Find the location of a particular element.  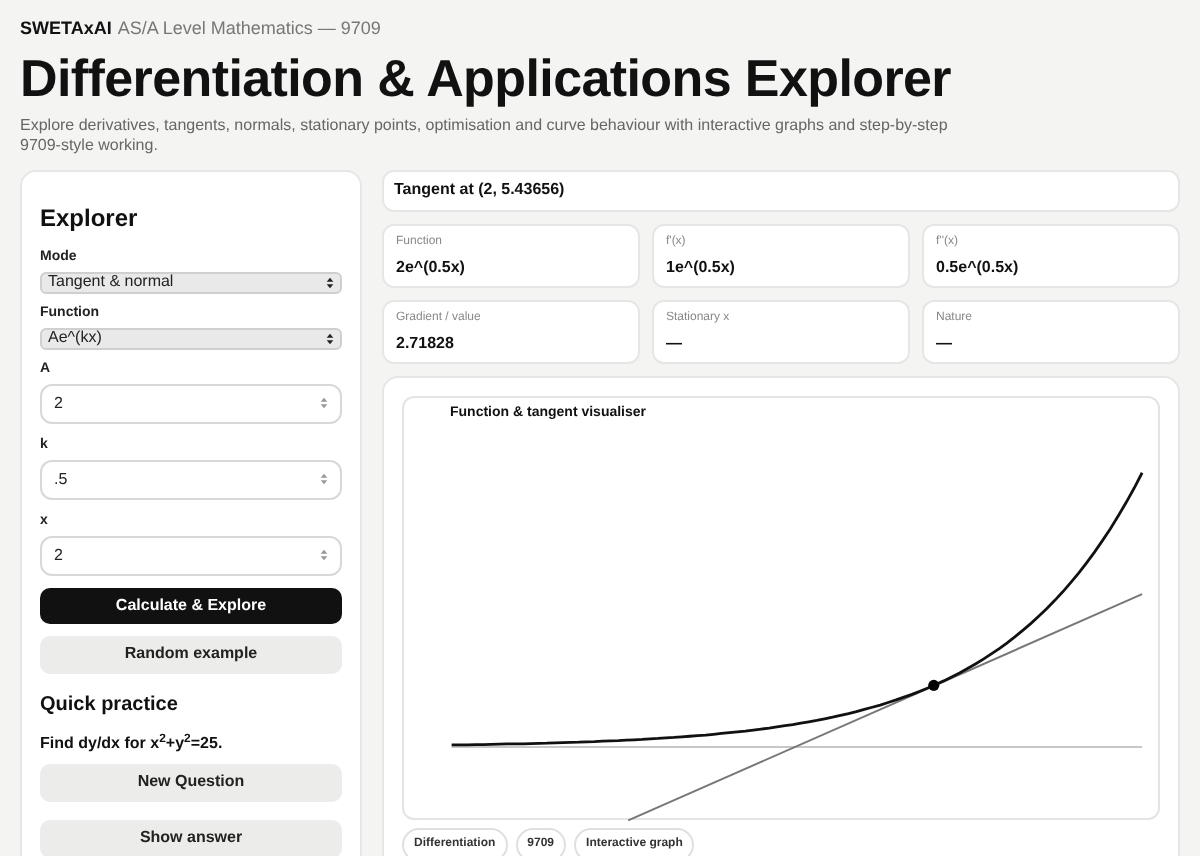

stat-value: 1e^(0.5x) is located at coordinates (701, 267).